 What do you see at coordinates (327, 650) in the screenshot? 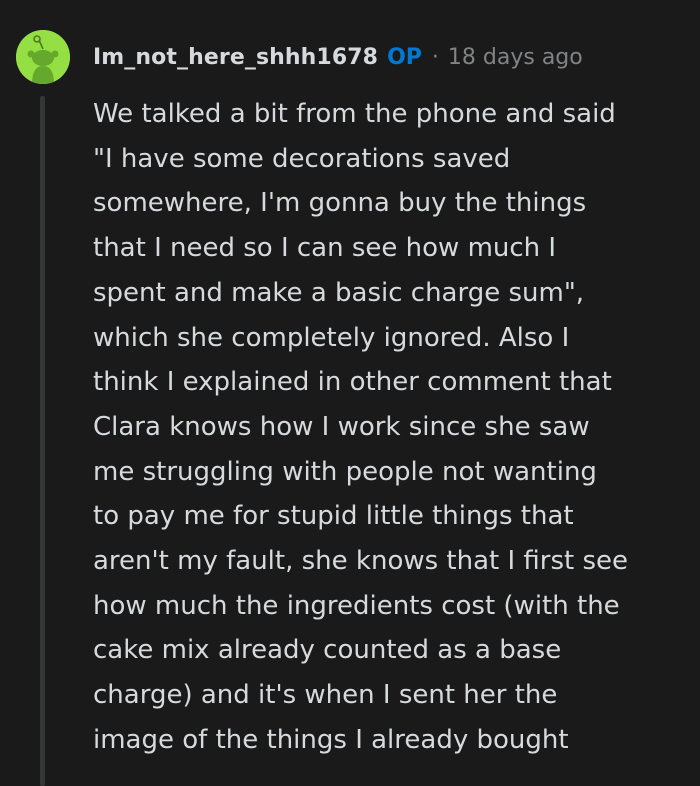
I see `comment-body-line: cake mix already counted as a base` at bounding box center [327, 650].